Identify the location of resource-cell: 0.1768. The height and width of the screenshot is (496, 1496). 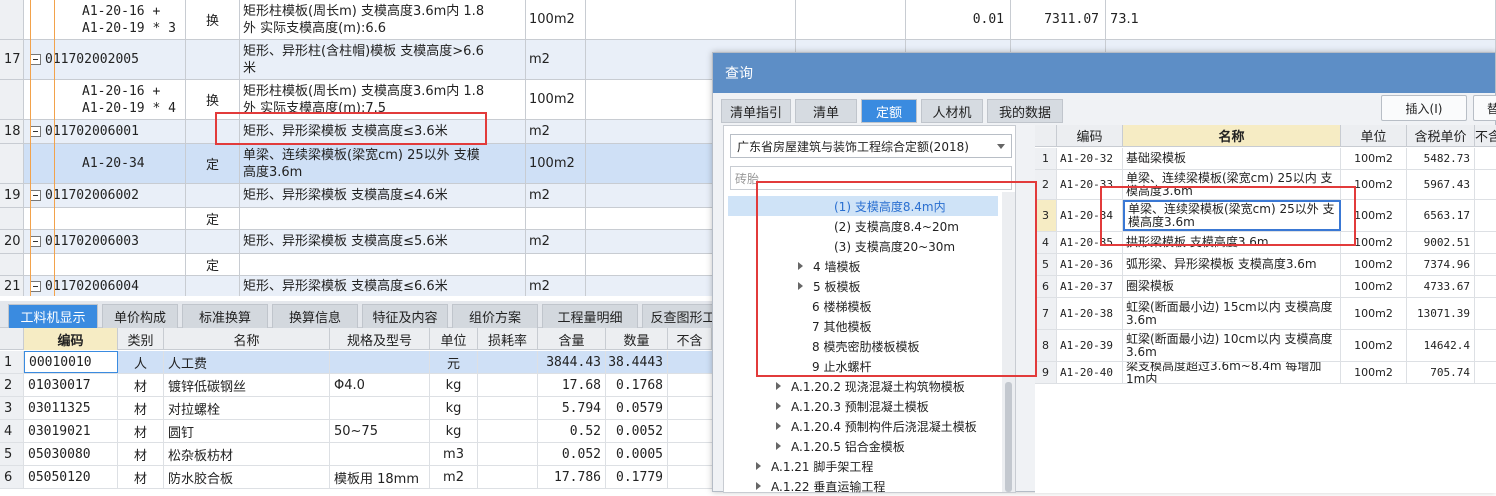
(637, 385).